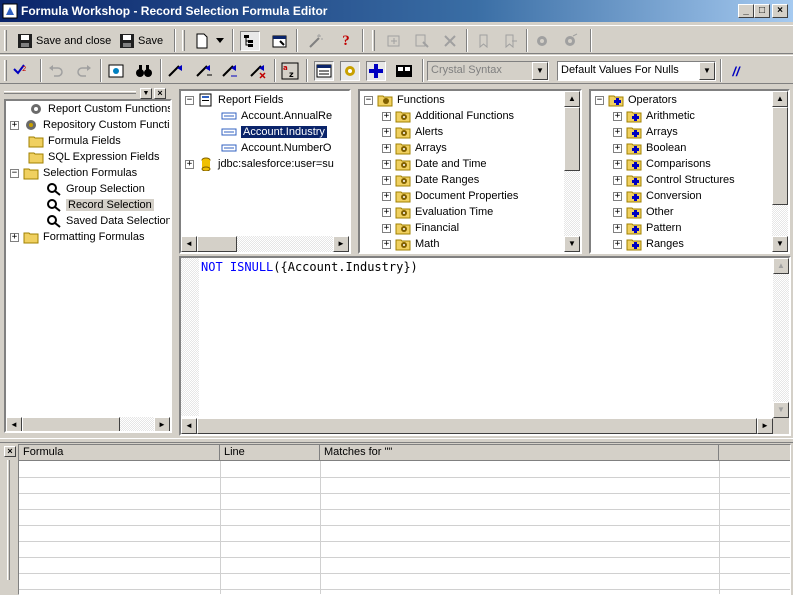 The image size is (793, 595). What do you see at coordinates (220, 41) in the screenshot?
I see `new-dropdown-chevron-down-icon` at bounding box center [220, 41].